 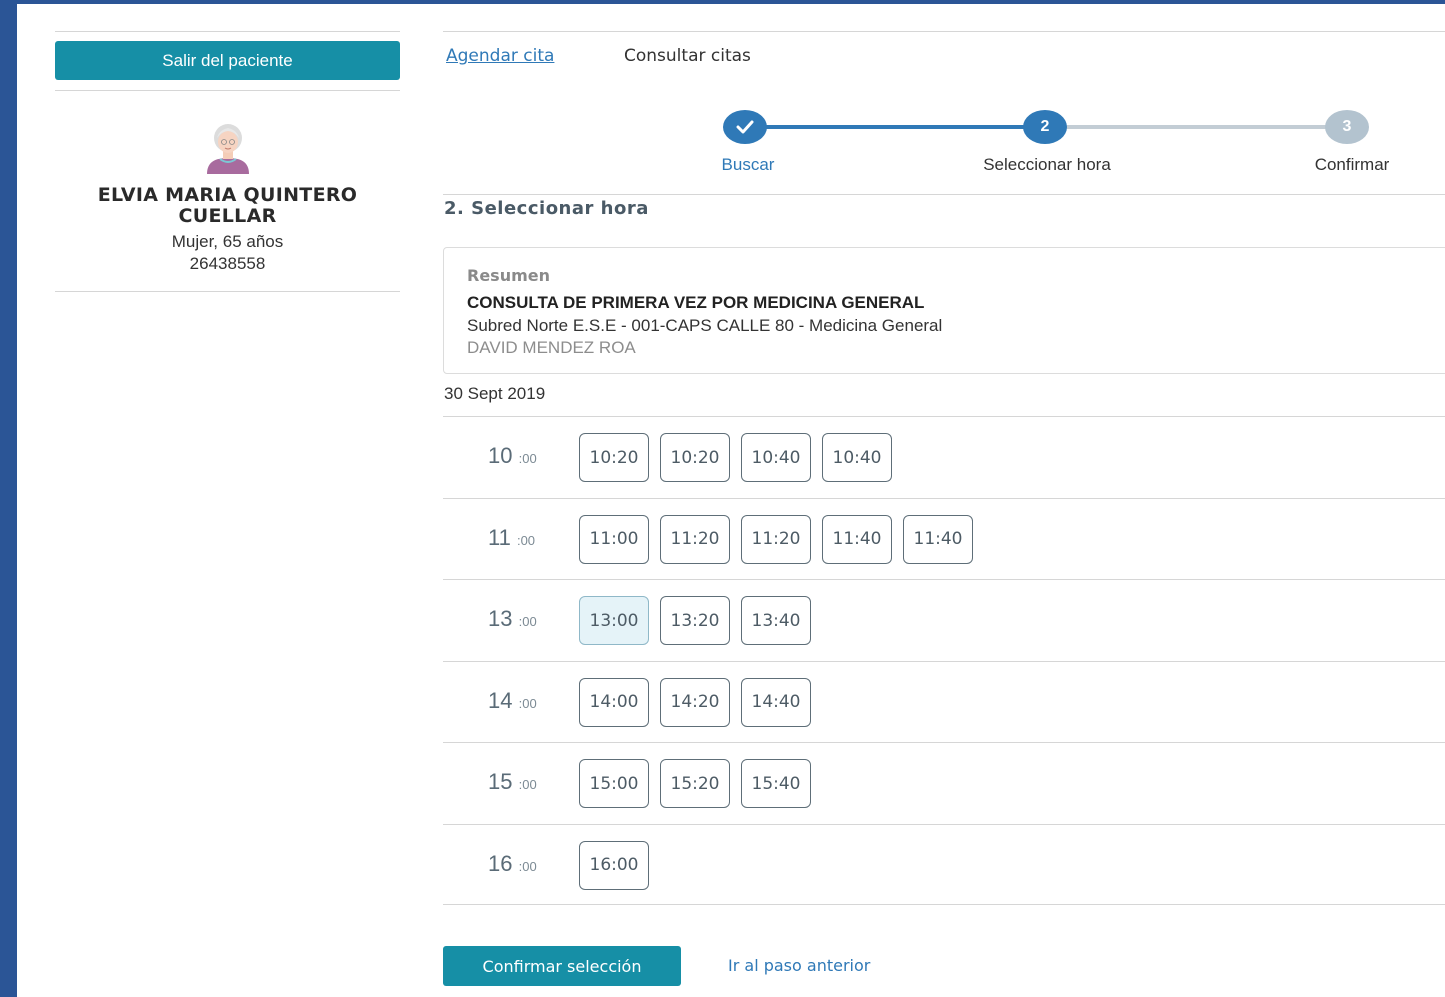 What do you see at coordinates (512, 781) in the screenshot?
I see `hour-label: 15 :00` at bounding box center [512, 781].